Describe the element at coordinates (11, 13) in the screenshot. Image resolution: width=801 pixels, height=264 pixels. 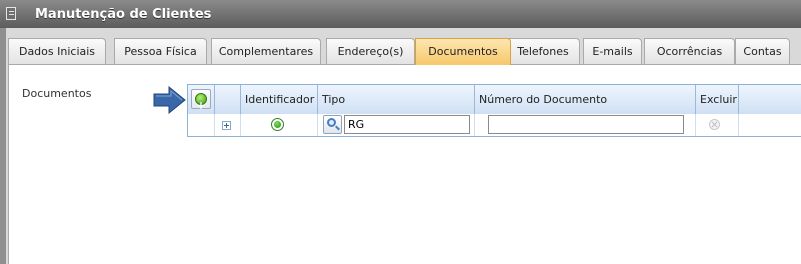
I see `document-icon` at that location.